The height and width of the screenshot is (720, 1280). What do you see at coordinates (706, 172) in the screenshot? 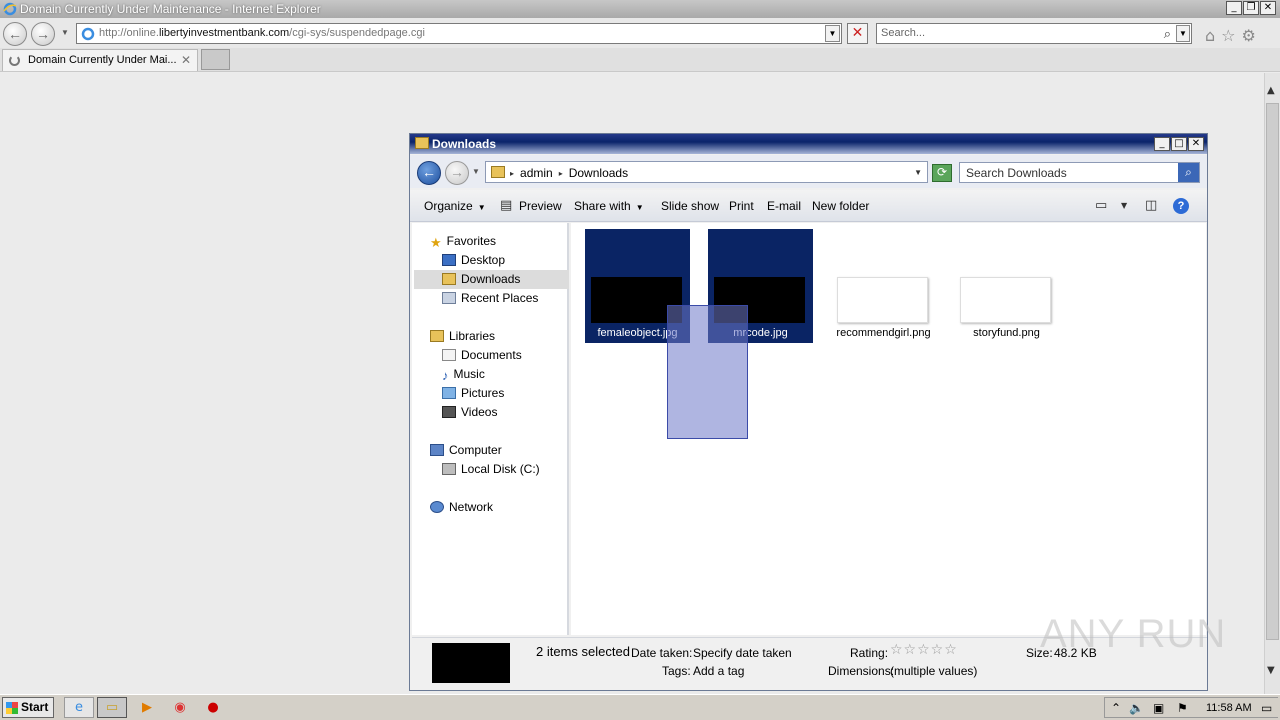
I see `breadcrumb: ▸ admin ▸ Downloads ▼` at bounding box center [706, 172].